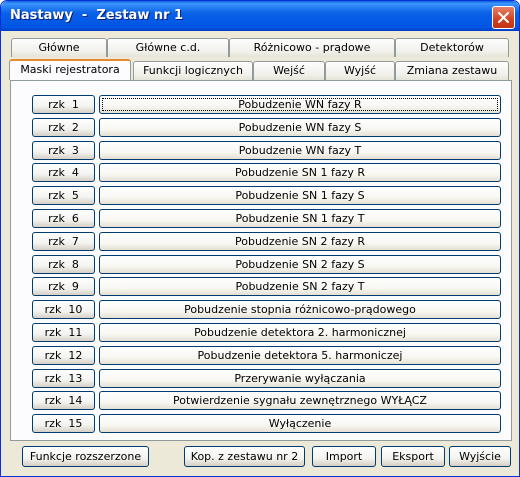 The height and width of the screenshot is (477, 520). What do you see at coordinates (360, 70) in the screenshot?
I see `tab-wyjsc: Wyjść` at bounding box center [360, 70].